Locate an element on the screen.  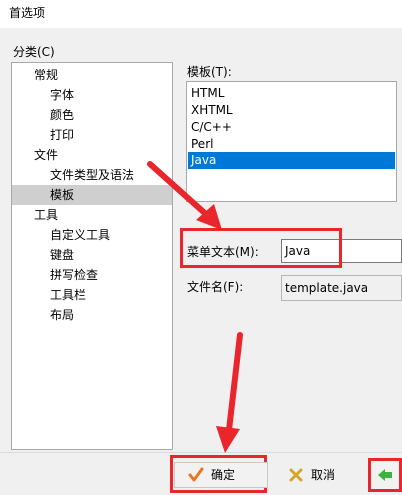
arrow-to-menu-text is located at coordinates (184, 195).